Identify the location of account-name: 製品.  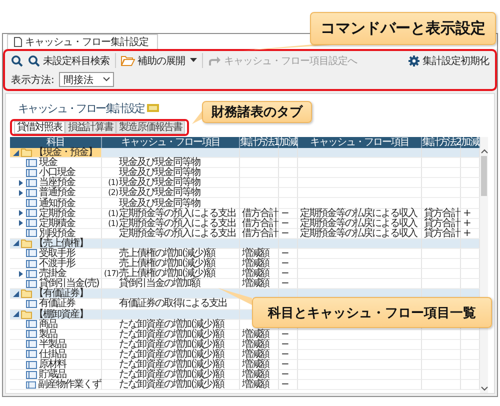
(48, 334).